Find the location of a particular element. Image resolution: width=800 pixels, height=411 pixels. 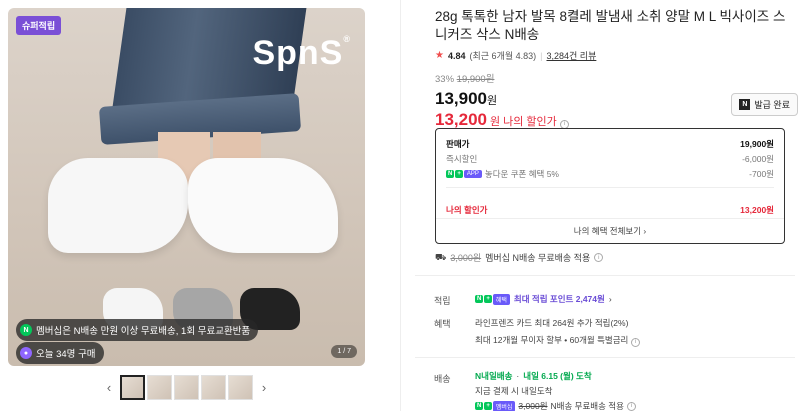

discount-row: 33% 19,900원 is located at coordinates (612, 78).